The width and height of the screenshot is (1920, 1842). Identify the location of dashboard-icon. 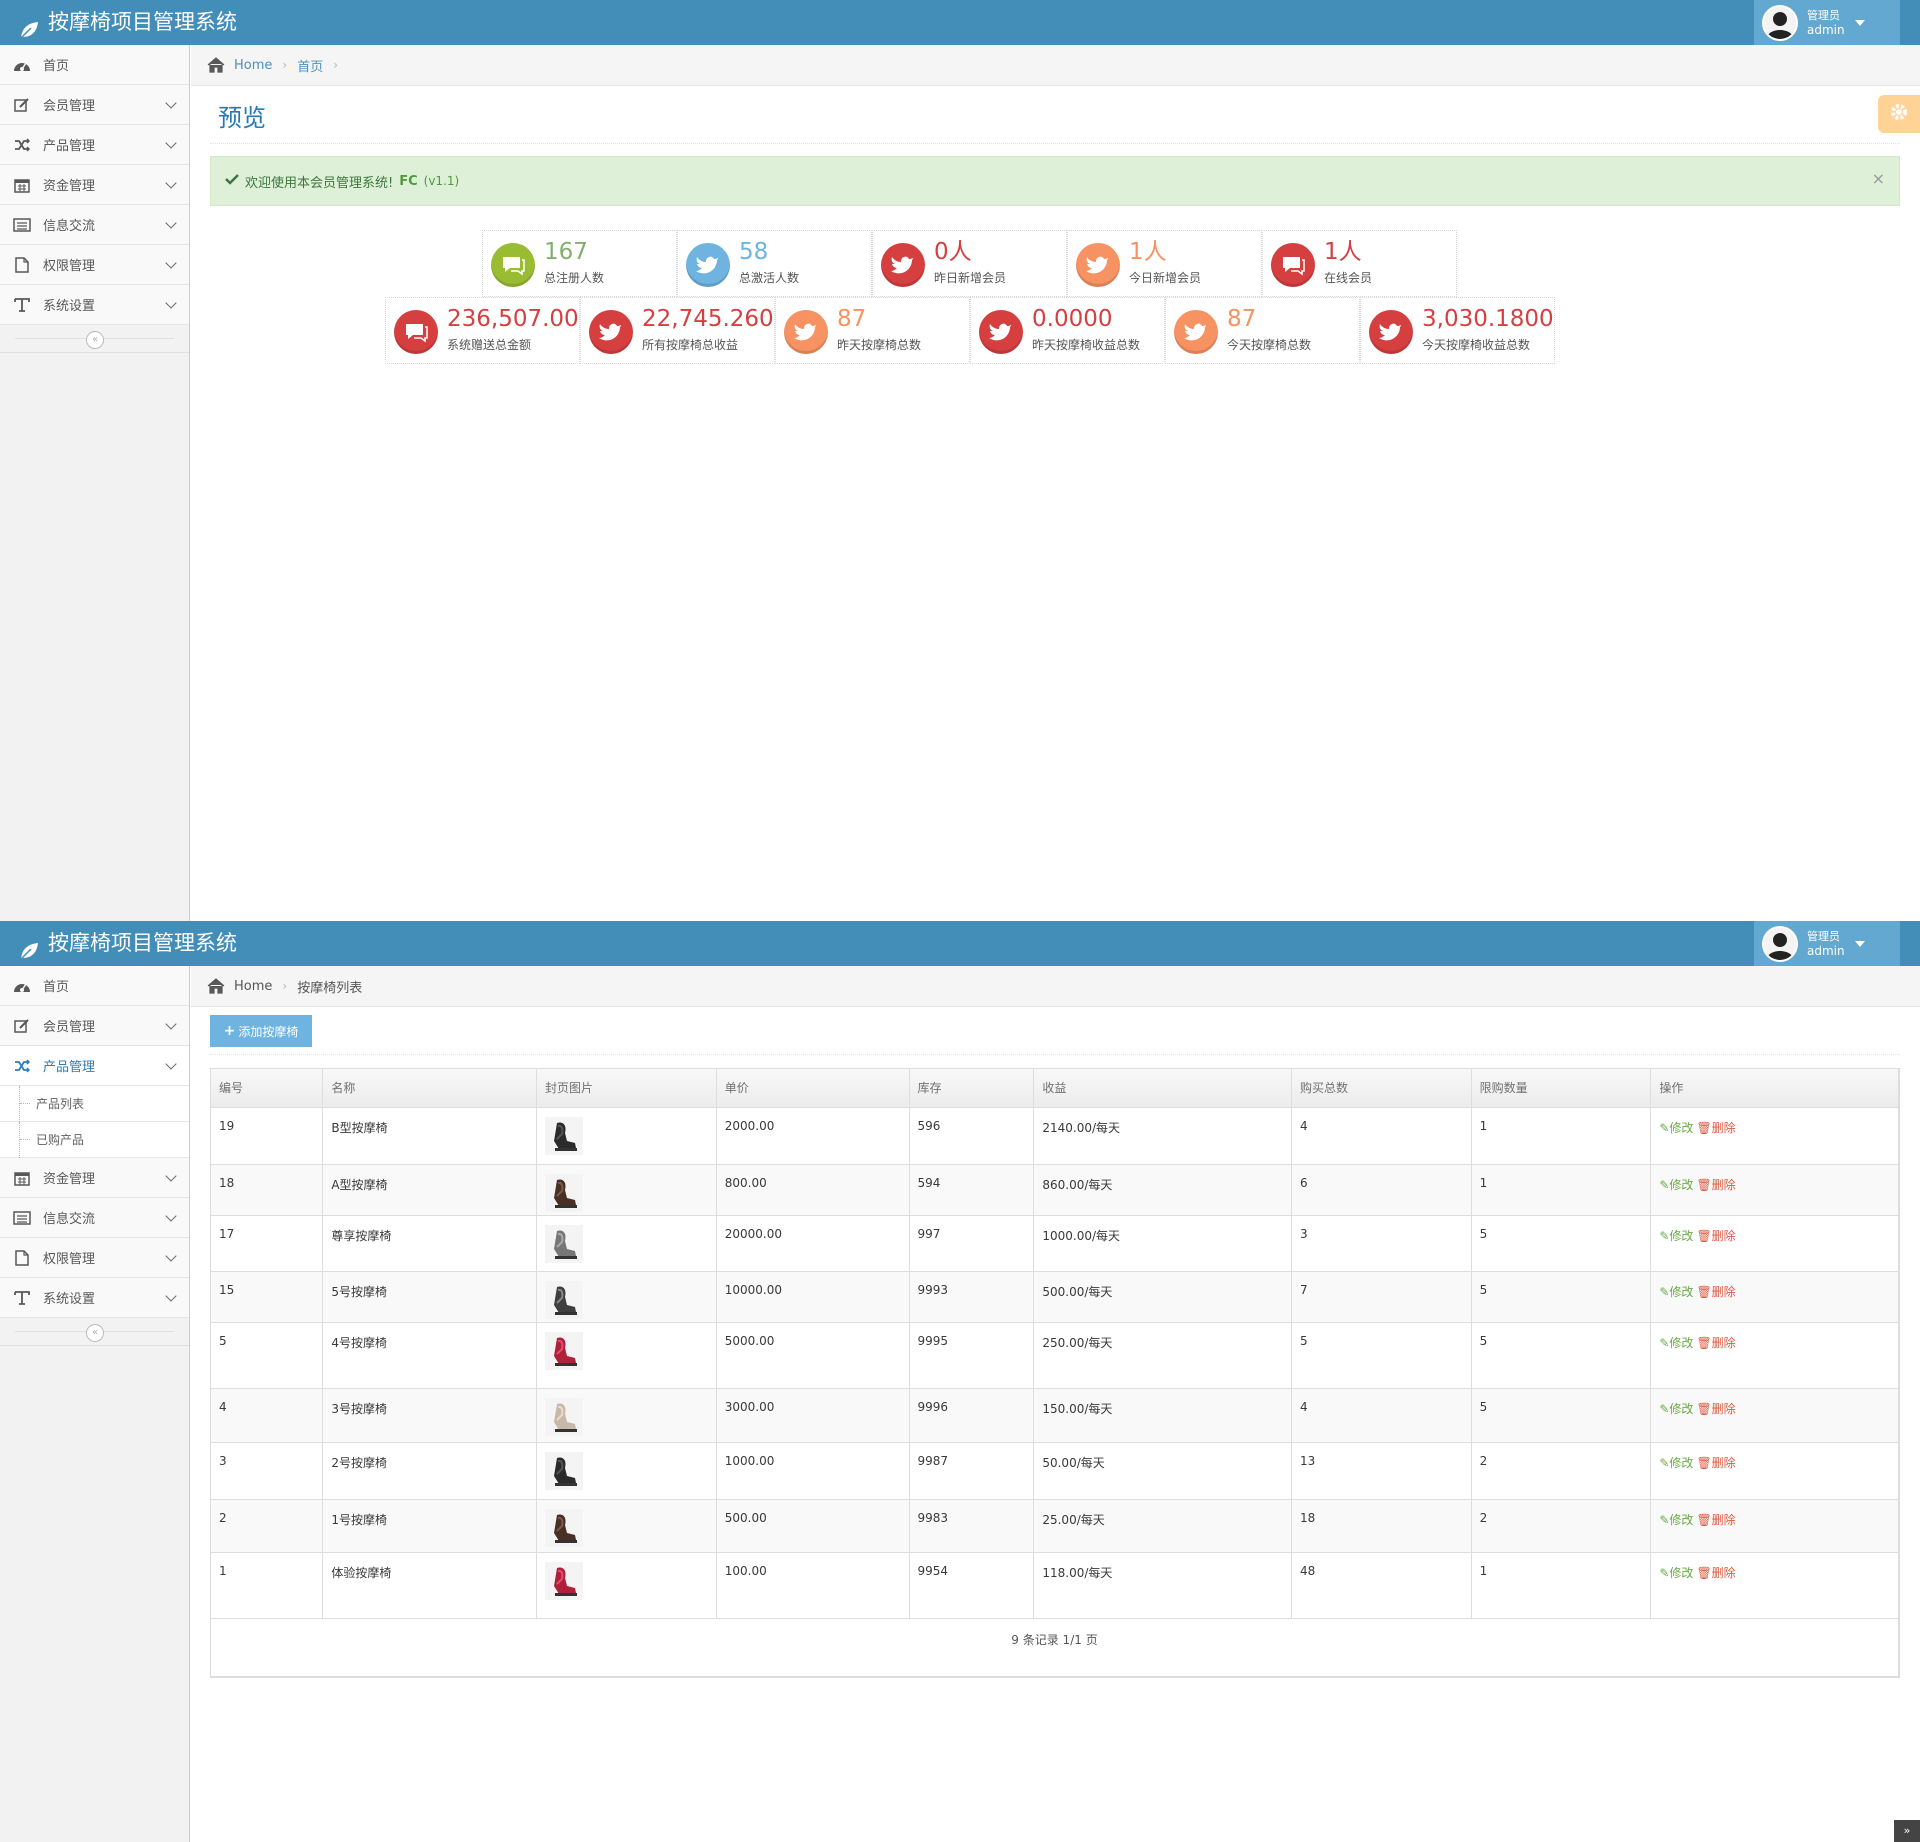
(22, 986).